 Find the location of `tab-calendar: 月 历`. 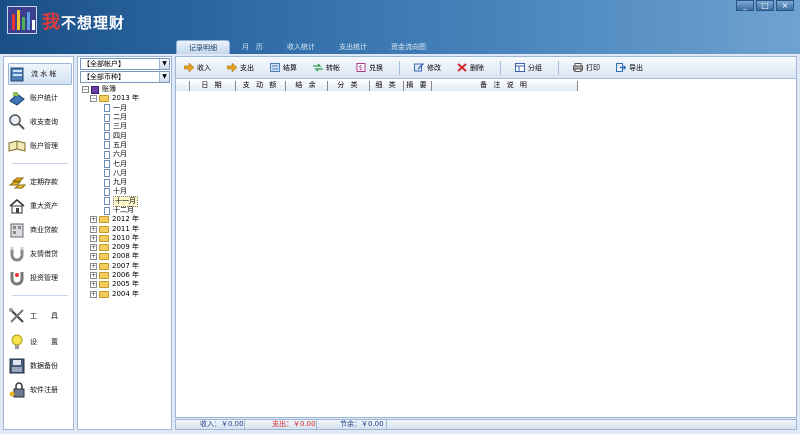

tab-calendar: 月 历 is located at coordinates (252, 47).